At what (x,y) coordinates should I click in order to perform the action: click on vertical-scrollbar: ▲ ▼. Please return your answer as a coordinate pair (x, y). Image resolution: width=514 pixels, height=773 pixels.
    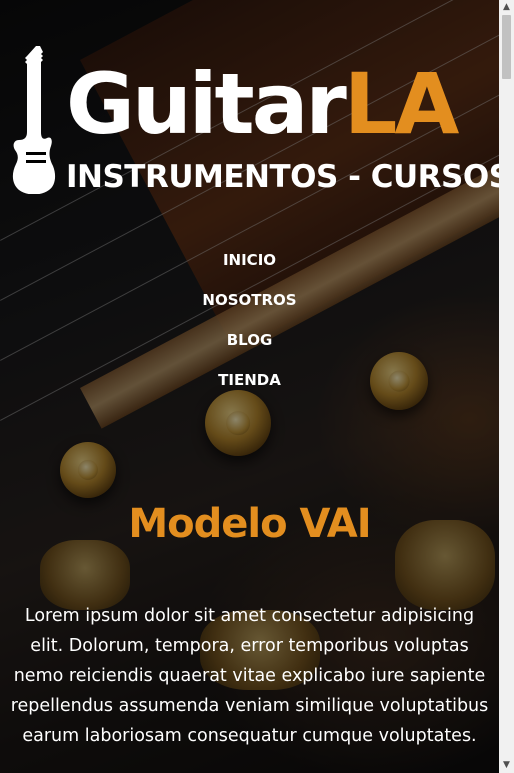
    Looking at the image, I should click on (506, 386).